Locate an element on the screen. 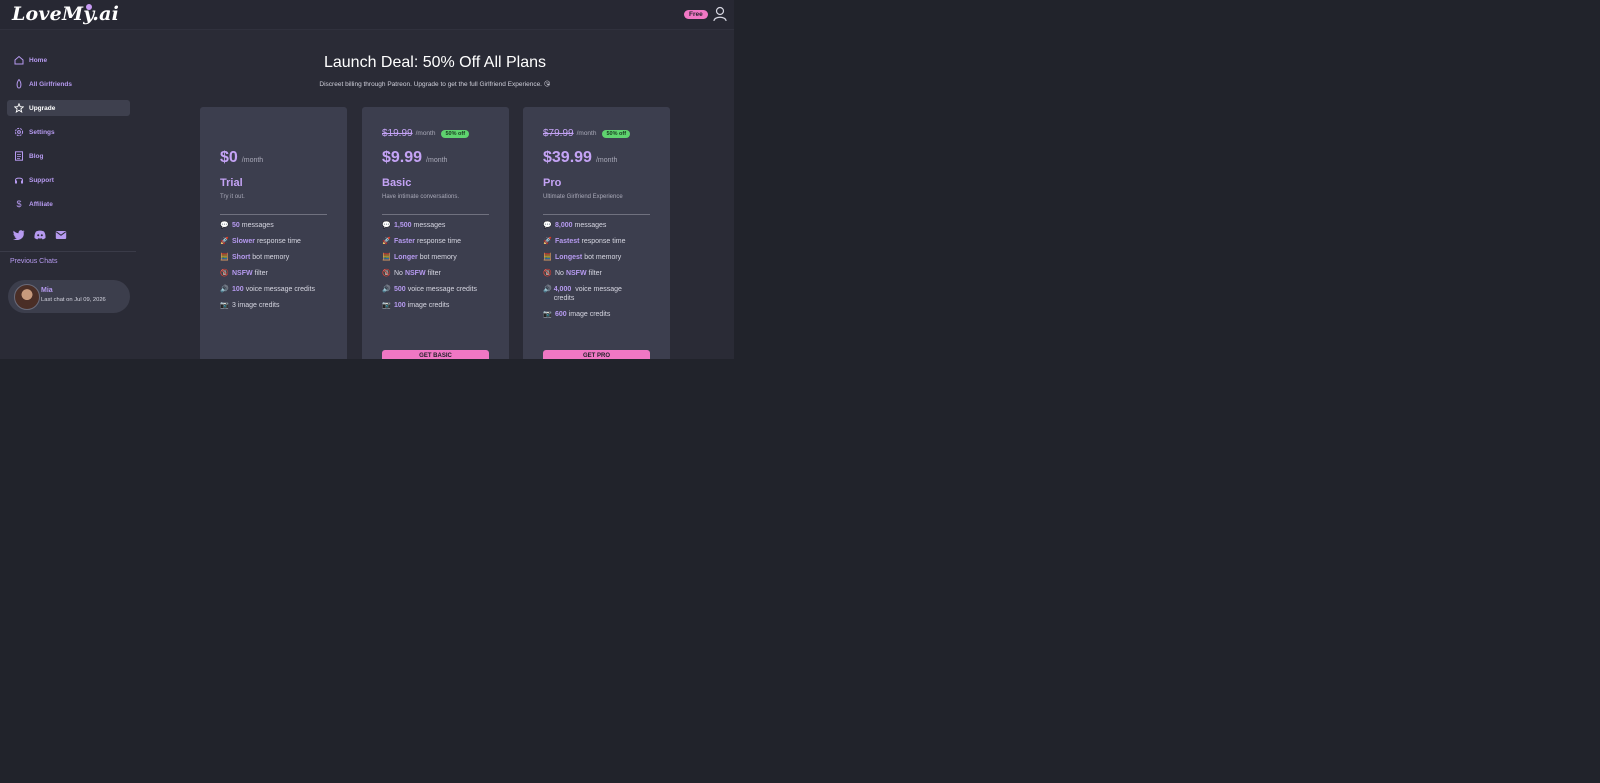 Image resolution: width=1600 pixels, height=783 pixels. feature-item: 📷 3 image credits is located at coordinates (250, 305).